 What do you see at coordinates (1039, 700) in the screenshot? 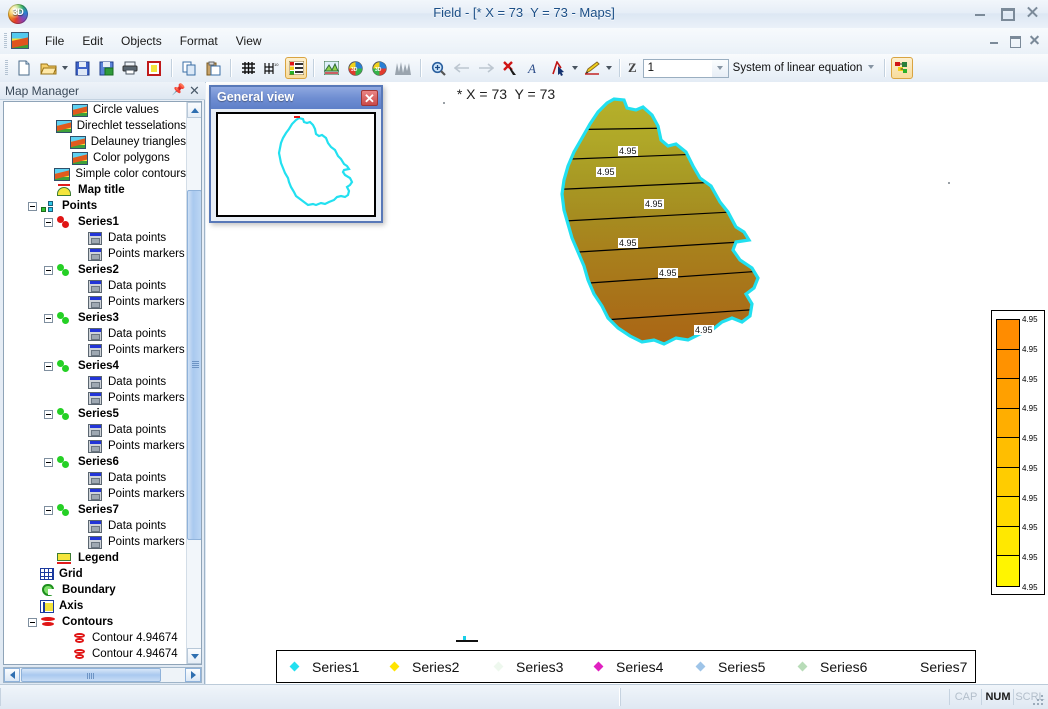
I see `resize-grip-icon` at bounding box center [1039, 700].